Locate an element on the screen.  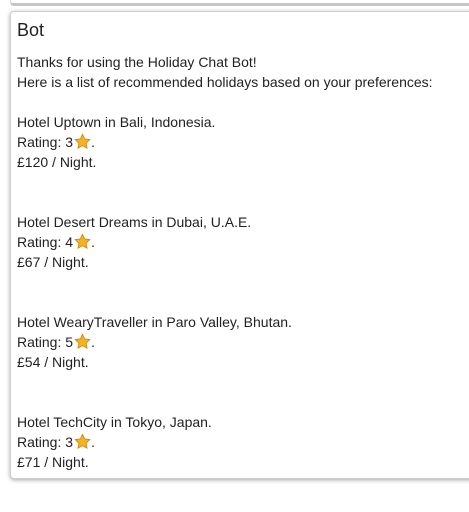
hotel-name: Hotel Uptown in Bali, Indonesia. is located at coordinates (116, 122).